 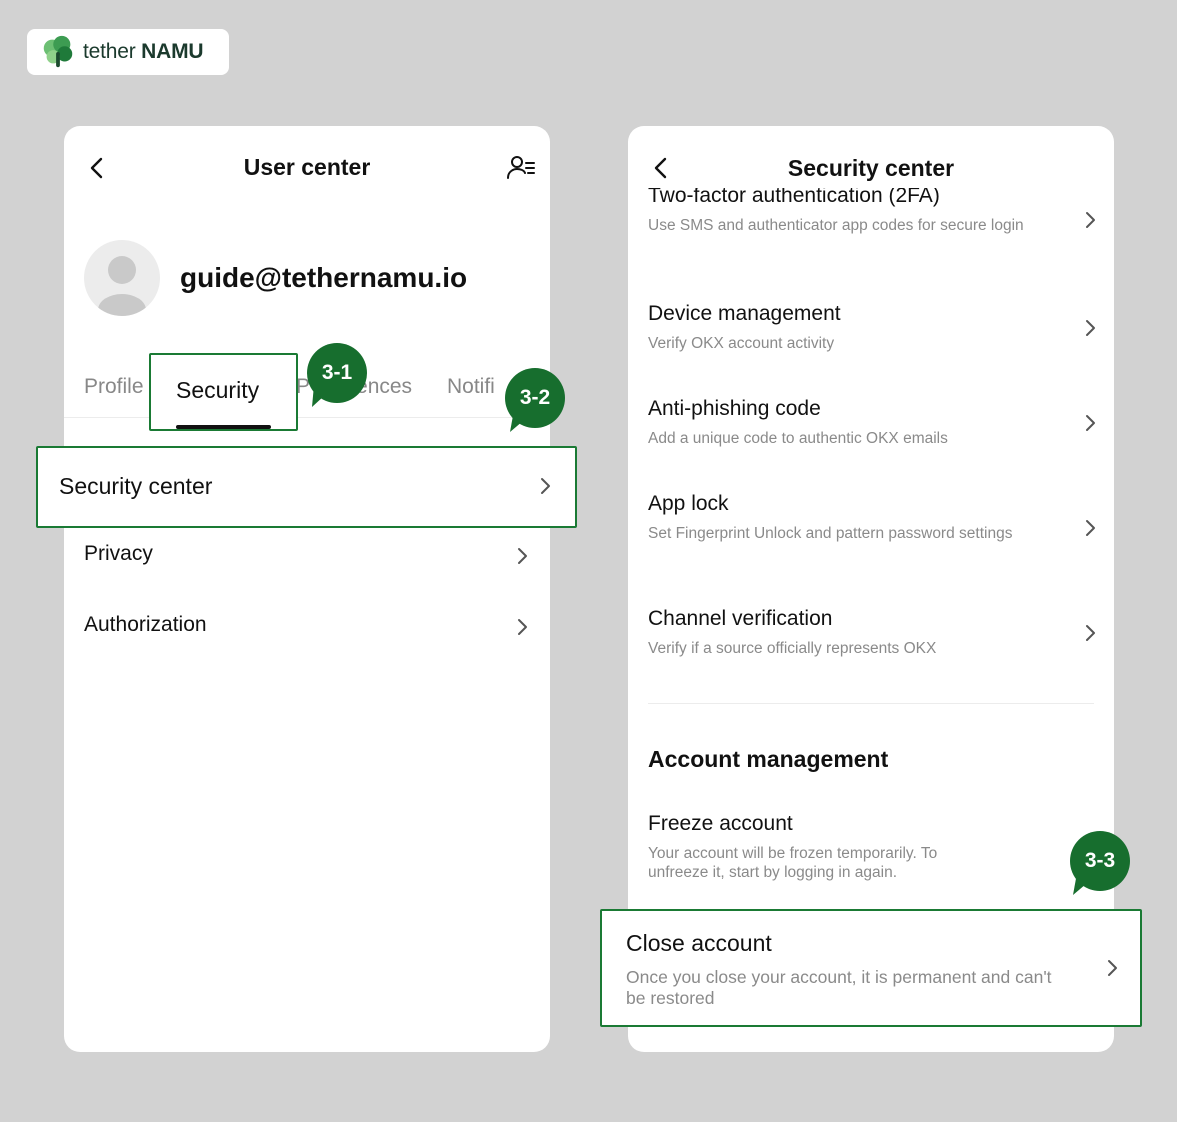 What do you see at coordinates (699, 943) in the screenshot?
I see `item-title: Close account` at bounding box center [699, 943].